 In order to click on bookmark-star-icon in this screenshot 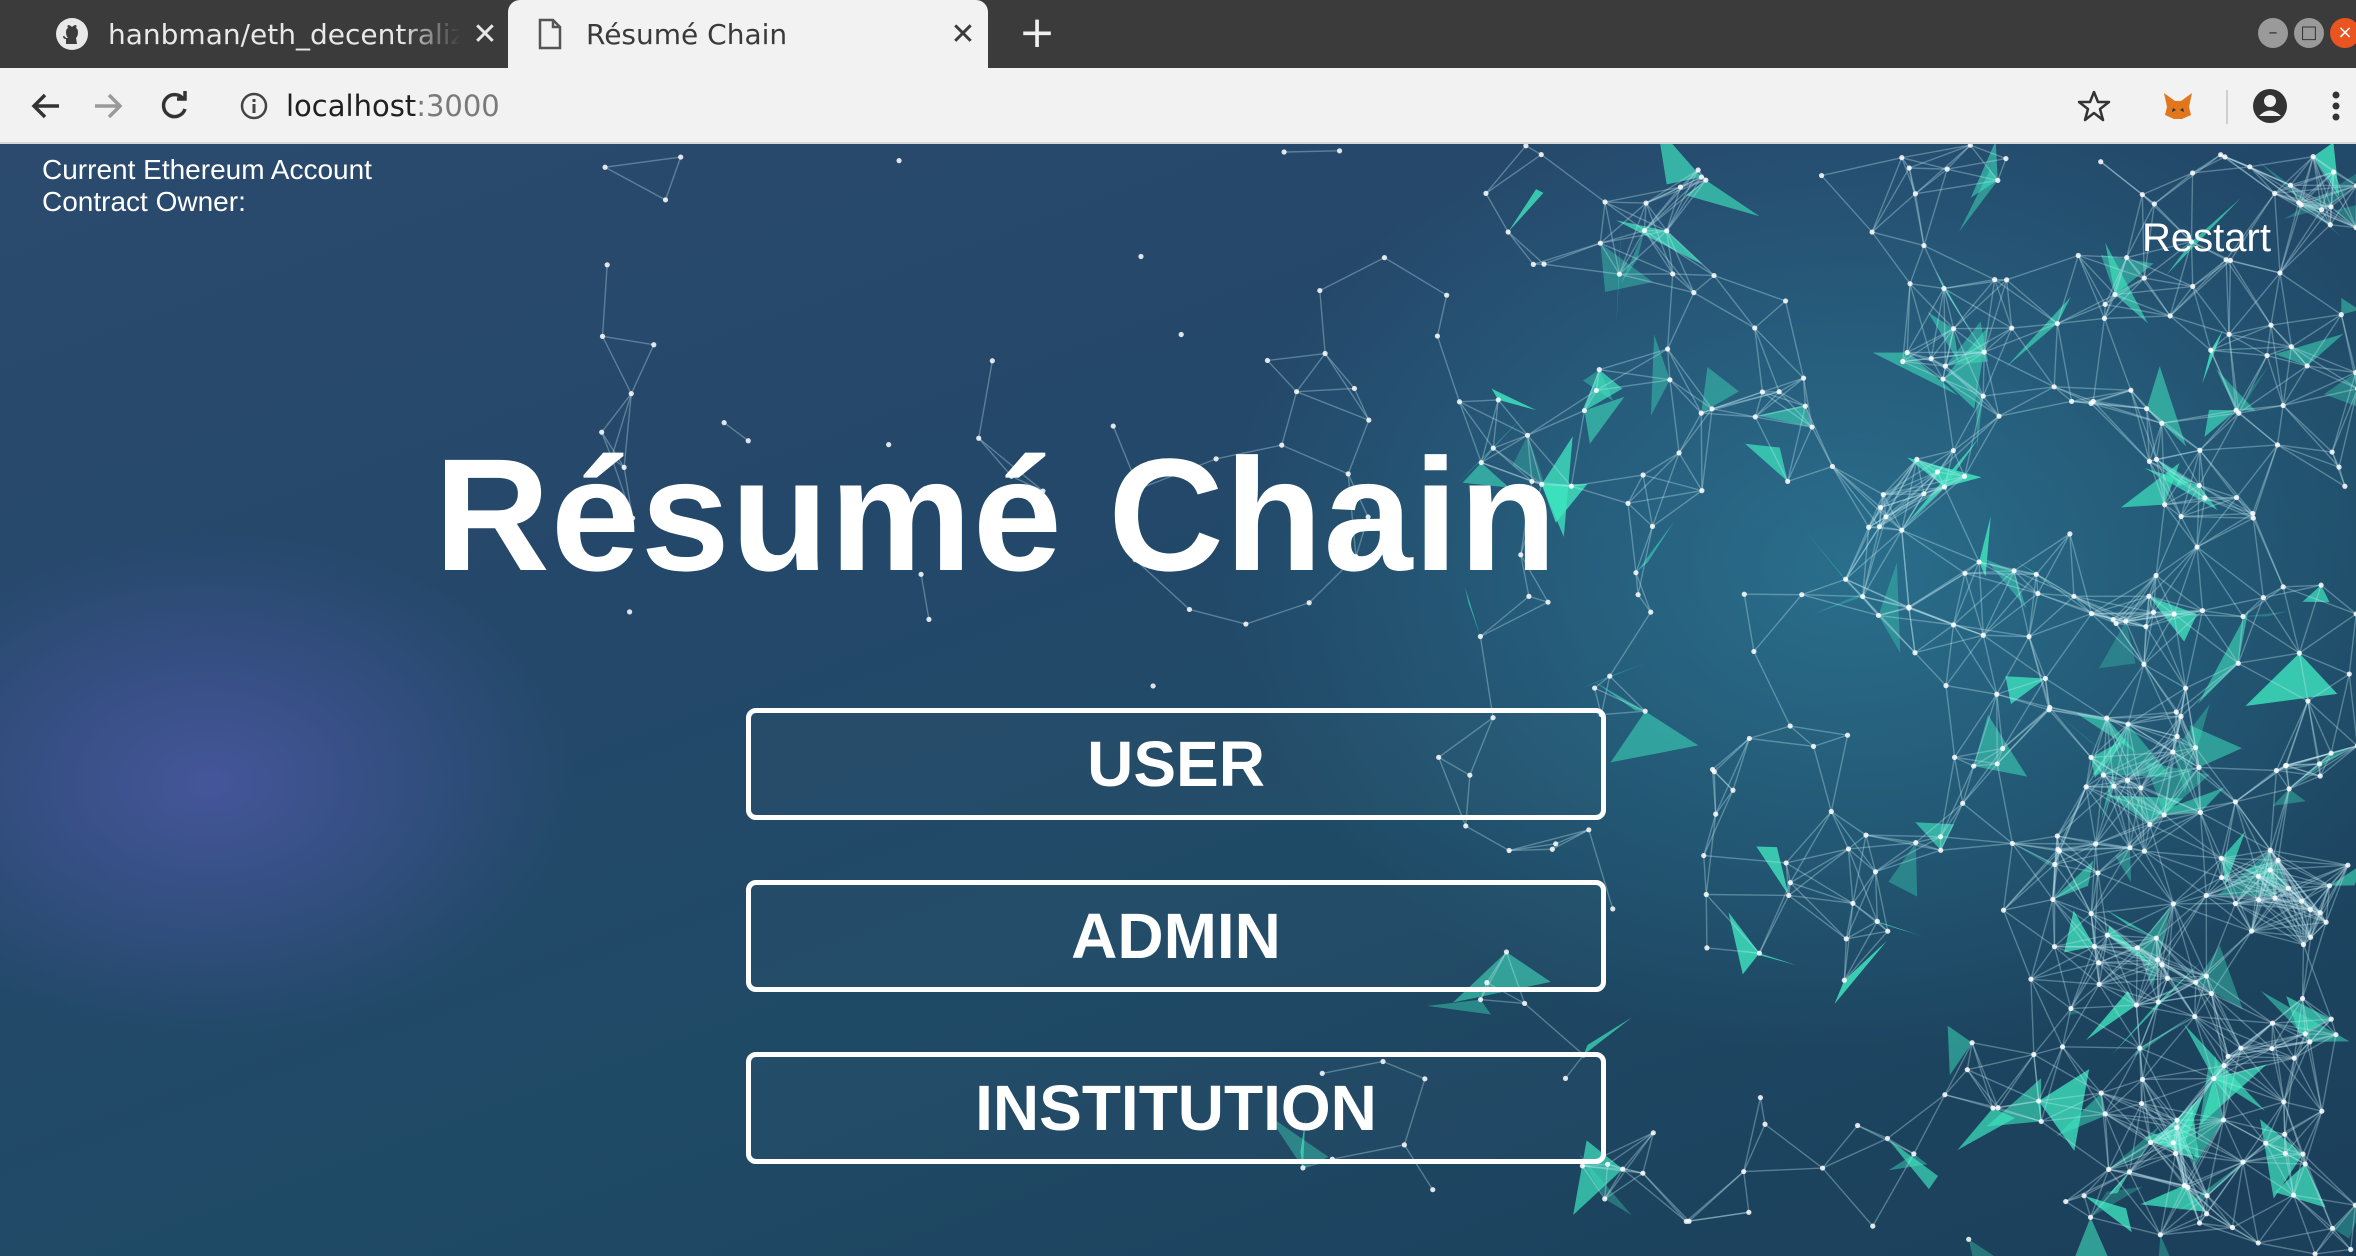, I will do `click(2094, 106)`.